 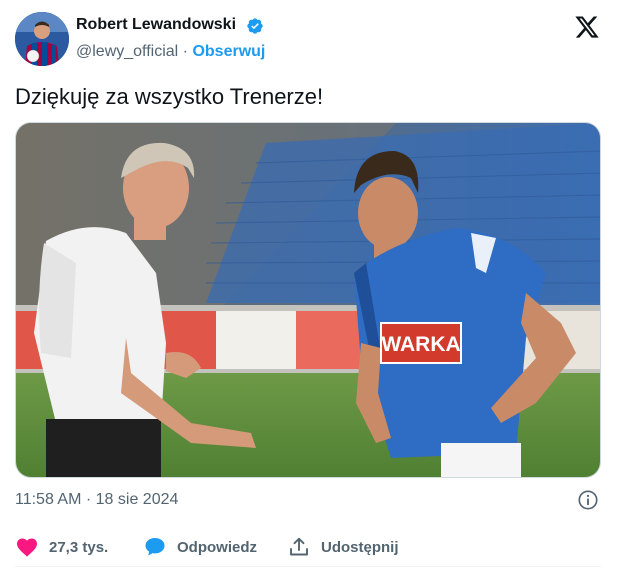 I want to click on tweet-timestamp: 11:58 AM · 18 sie 2024, so click(x=96, y=500).